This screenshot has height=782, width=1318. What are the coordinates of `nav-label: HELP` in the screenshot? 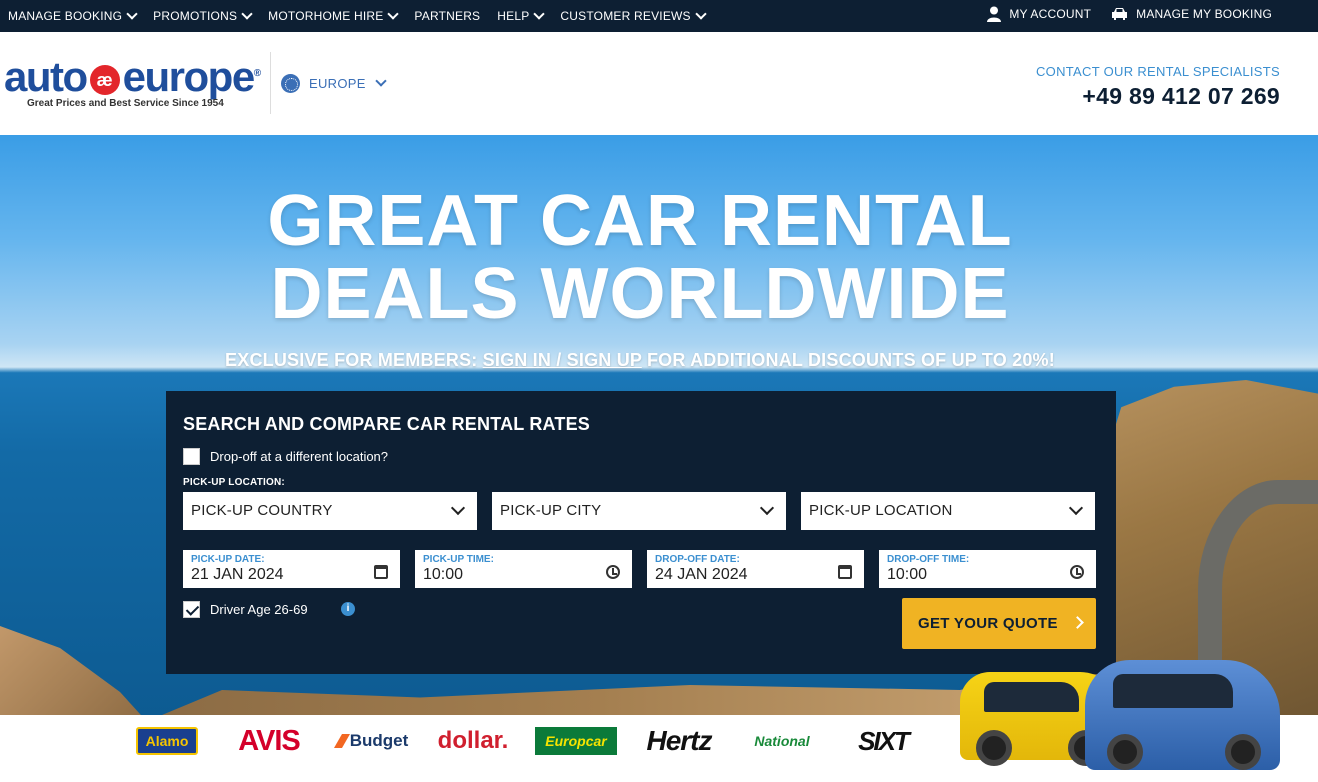 It's located at (513, 16).